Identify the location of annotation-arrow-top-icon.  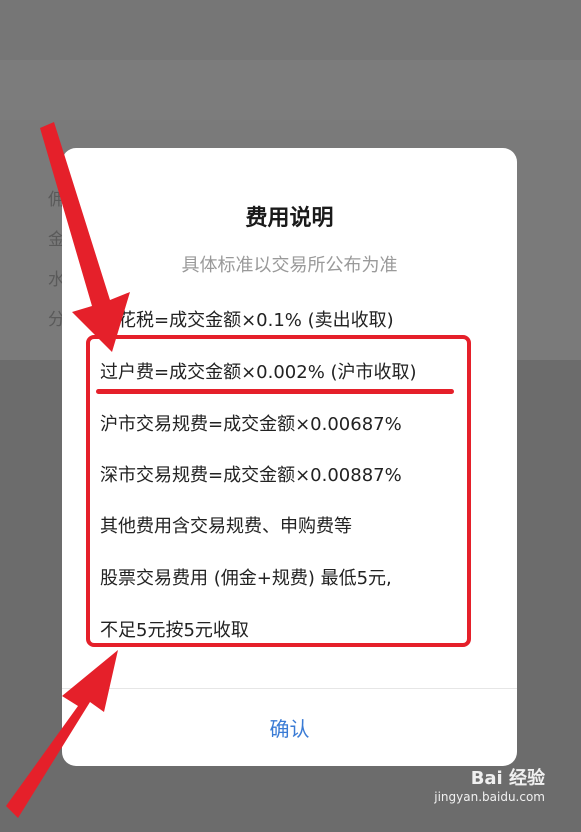
(85, 237).